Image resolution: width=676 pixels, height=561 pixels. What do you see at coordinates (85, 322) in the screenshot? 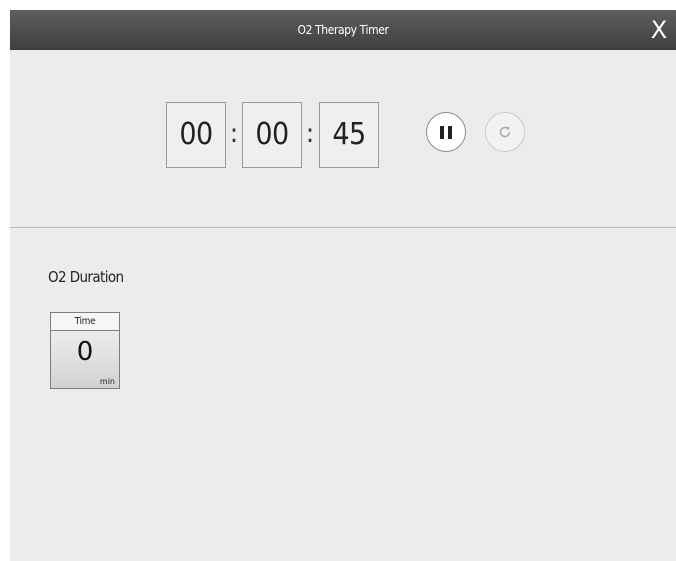
I see `time-tile-label: Time` at bounding box center [85, 322].